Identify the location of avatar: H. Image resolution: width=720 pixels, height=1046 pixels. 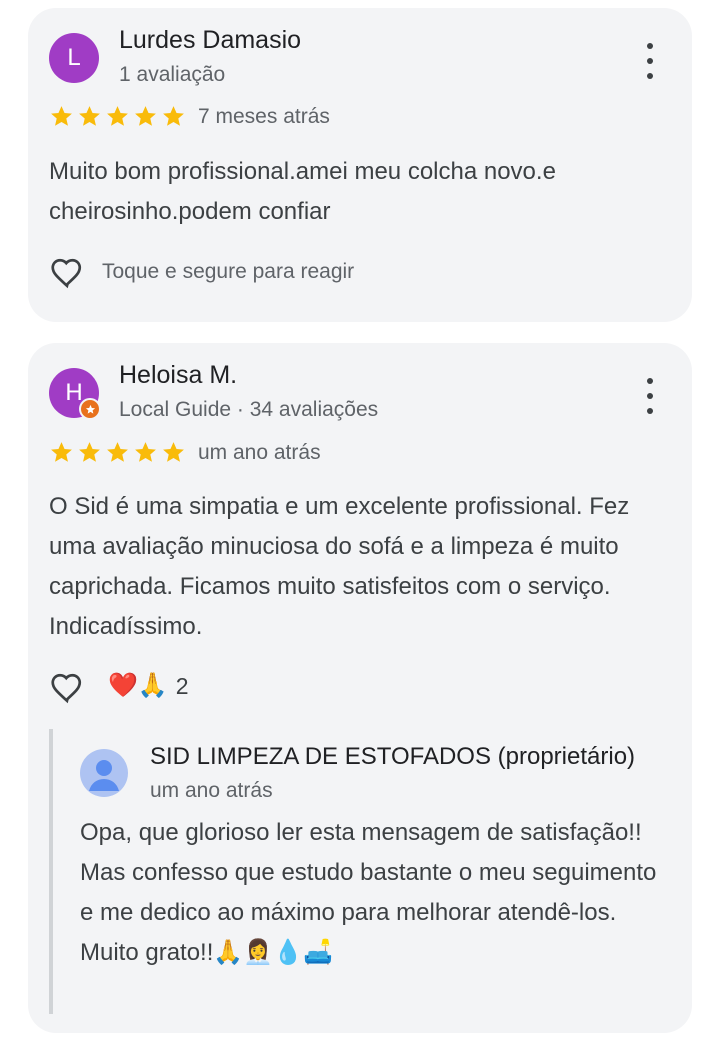
(75, 394).